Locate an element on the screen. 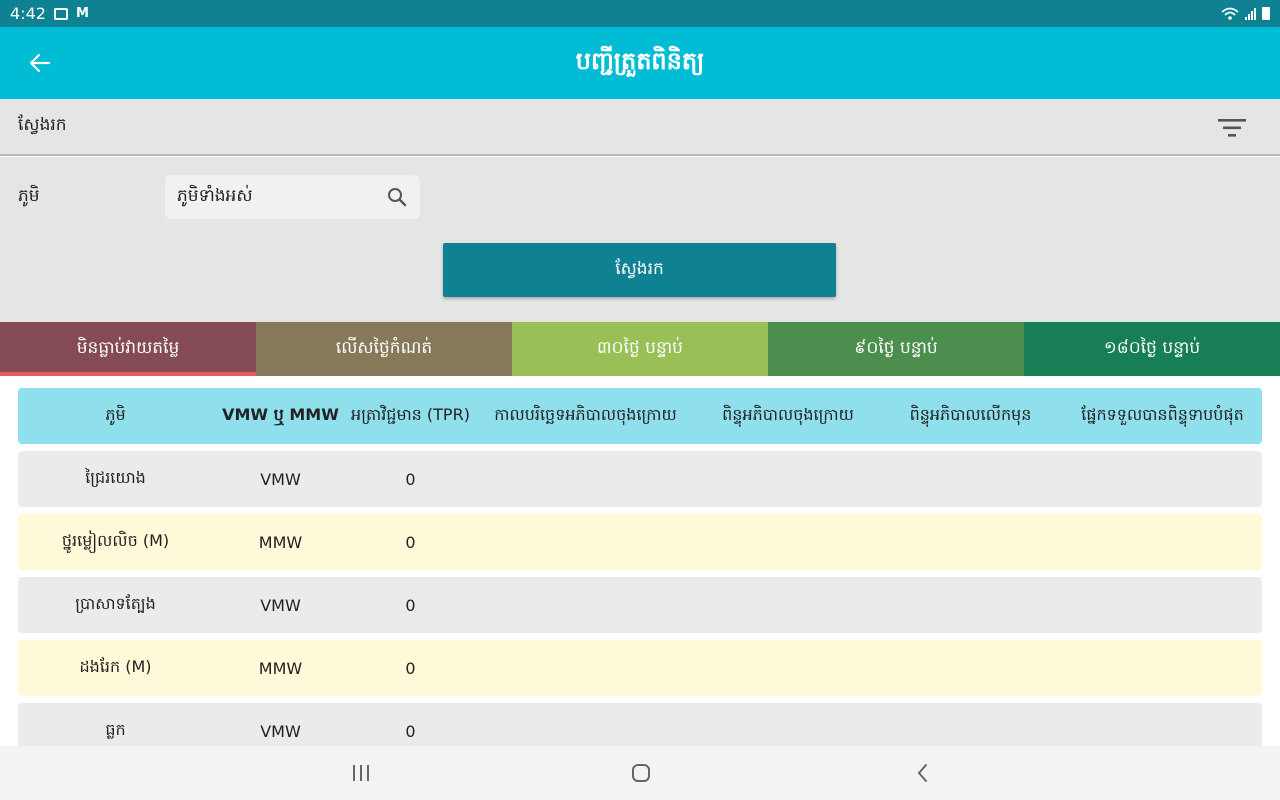 The height and width of the screenshot is (800, 1280). back-button is located at coordinates (40, 63).